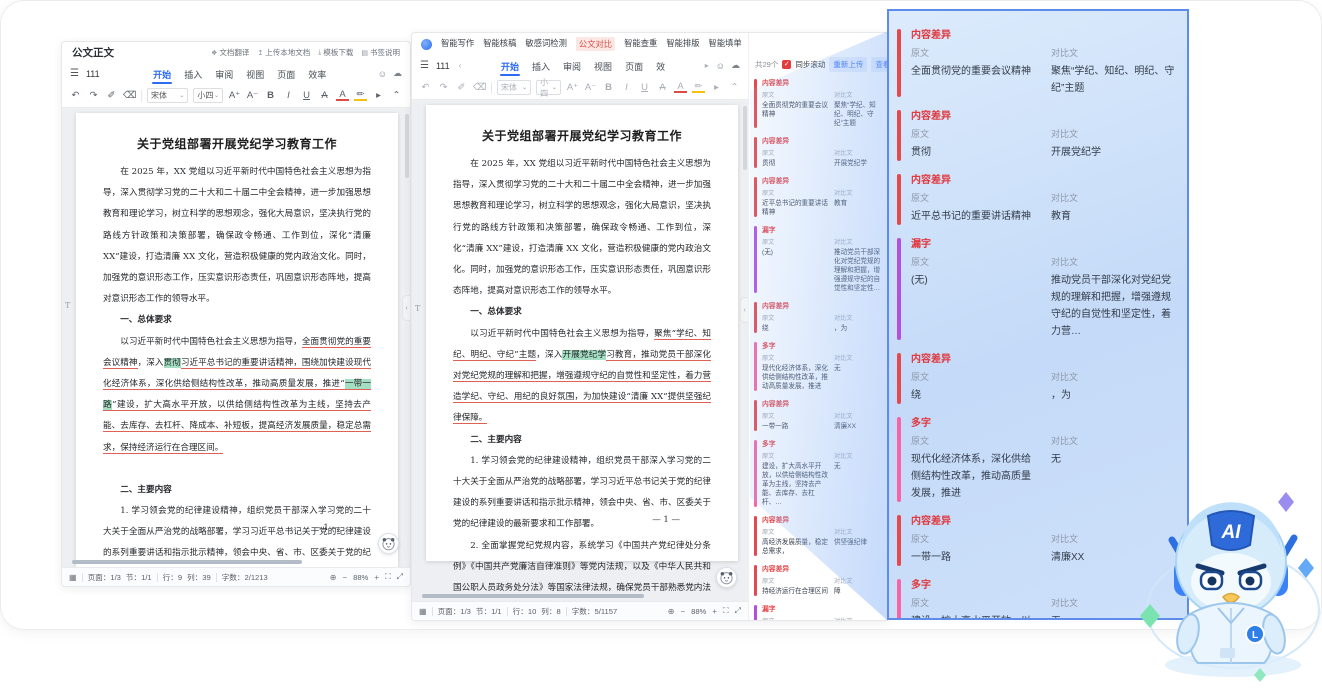 This screenshot has width=1322, height=688. I want to click on diff-card: 内容差异 原文 一带一路 对比文 清廉XX, so click(1038, 540).